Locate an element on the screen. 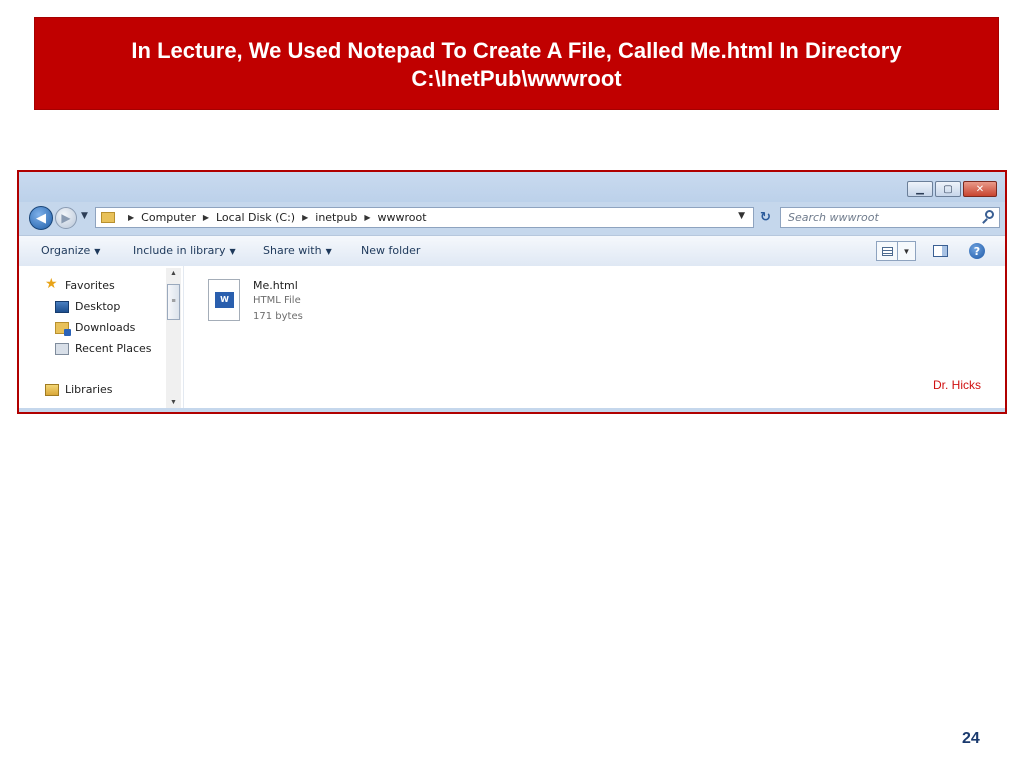 The height and width of the screenshot is (768, 1024). minimize-icon: ▁ is located at coordinates (920, 189).